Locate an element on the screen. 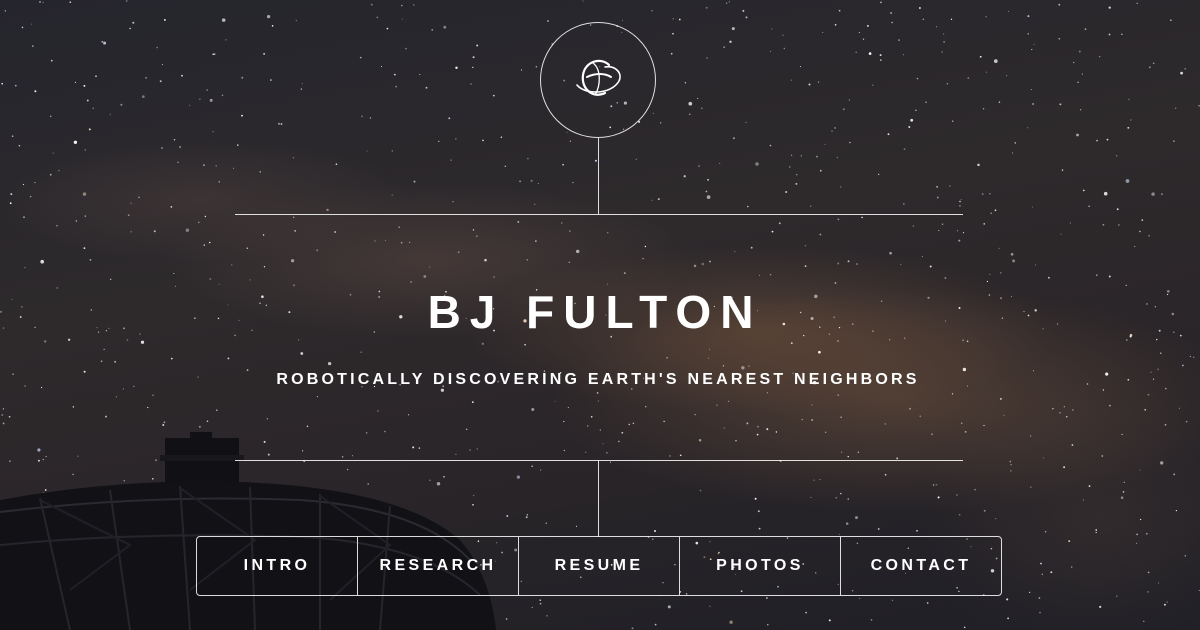  logo-connector-line is located at coordinates (598, 176).